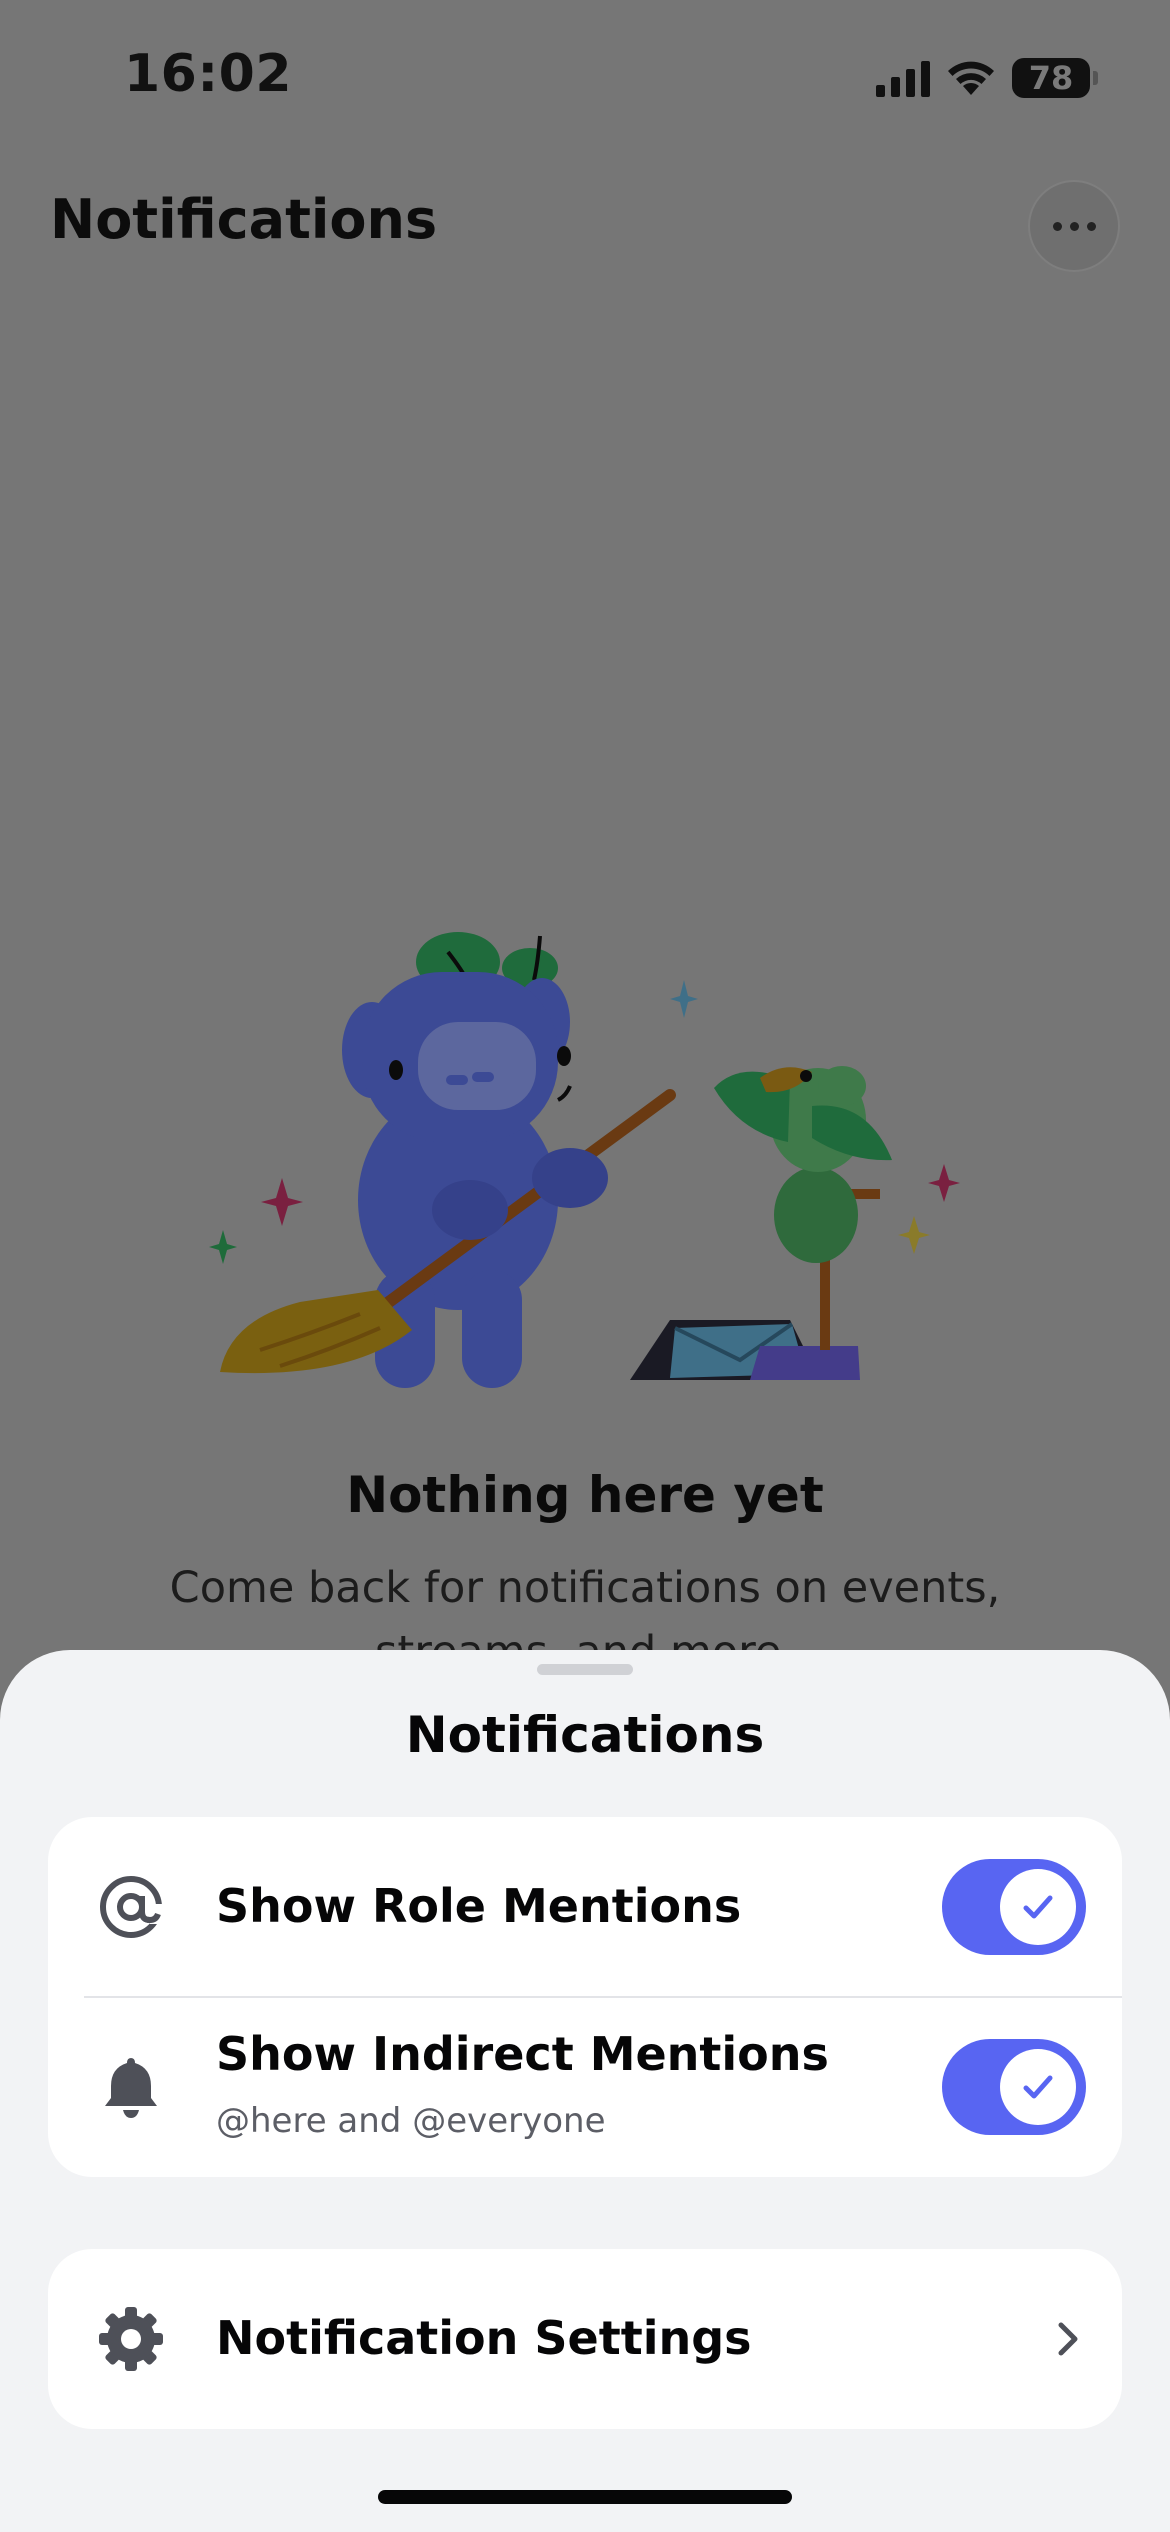 This screenshot has width=1170, height=2532. Describe the element at coordinates (208, 74) in the screenshot. I see `status-time: 16:02` at that location.